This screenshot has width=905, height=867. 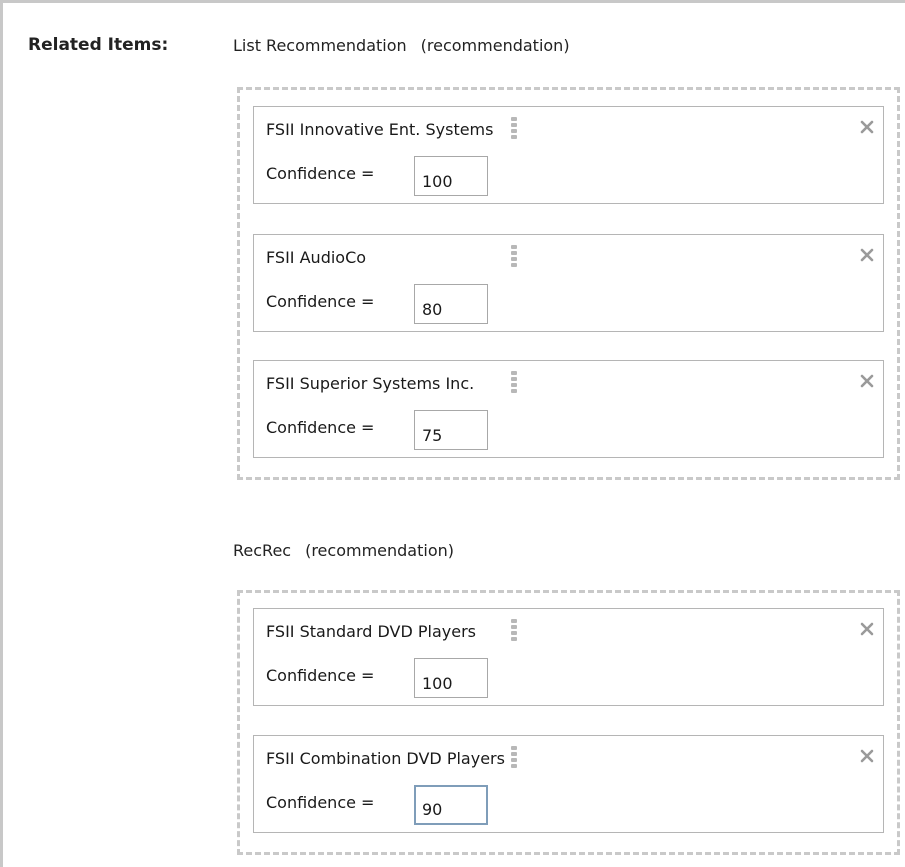 What do you see at coordinates (320, 45) in the screenshot?
I see `group-name: List Recommendation` at bounding box center [320, 45].